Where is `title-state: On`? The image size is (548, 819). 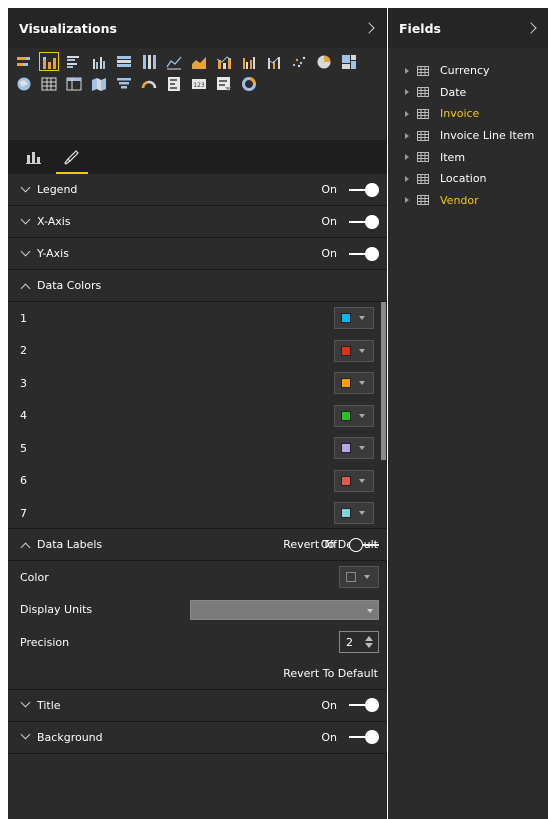 title-state: On is located at coordinates (329, 705).